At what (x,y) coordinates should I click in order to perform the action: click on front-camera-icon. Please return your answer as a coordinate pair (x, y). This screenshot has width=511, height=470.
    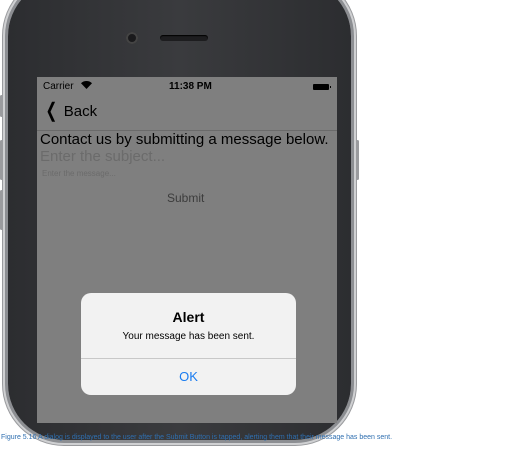
    Looking at the image, I should click on (132, 38).